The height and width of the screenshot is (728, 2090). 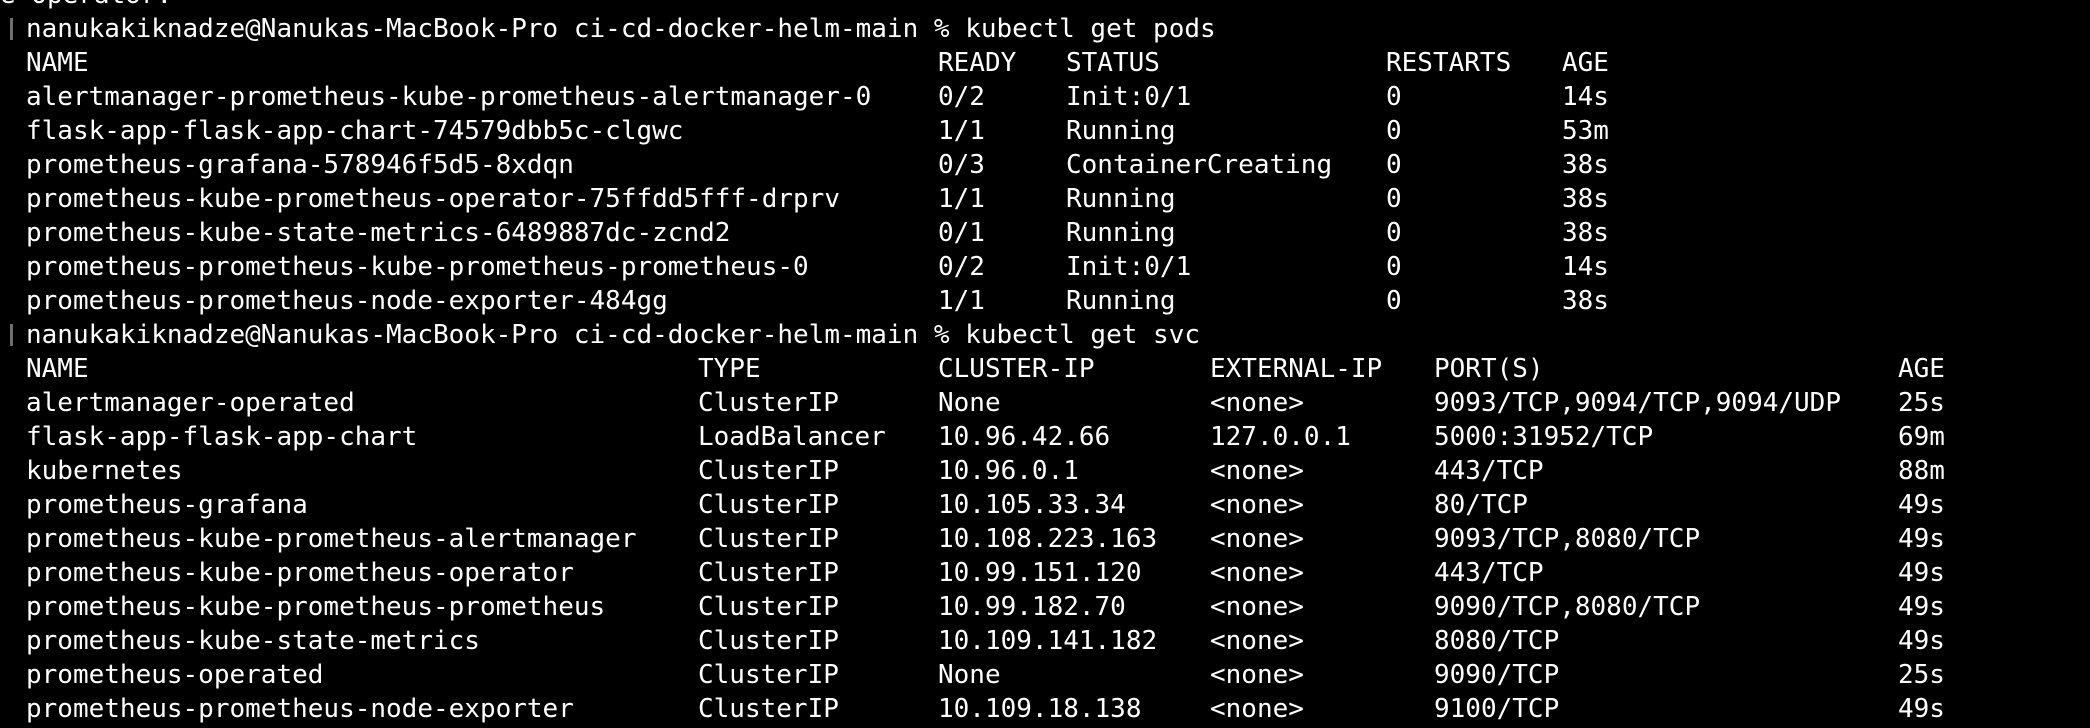 I want to click on svc-cluster-ip-cell: 10.105.33.34, so click(x=1032, y=505).